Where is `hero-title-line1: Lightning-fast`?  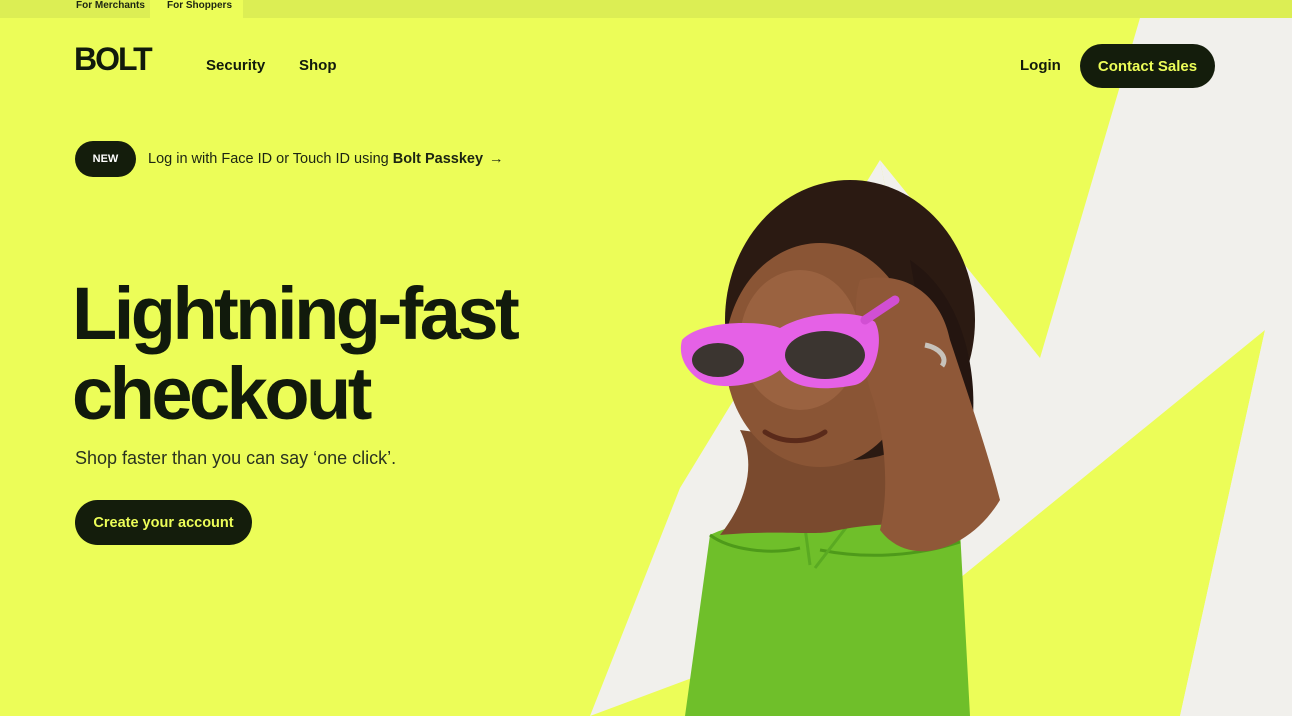
hero-title-line1: Lightning-fast is located at coordinates (296, 313).